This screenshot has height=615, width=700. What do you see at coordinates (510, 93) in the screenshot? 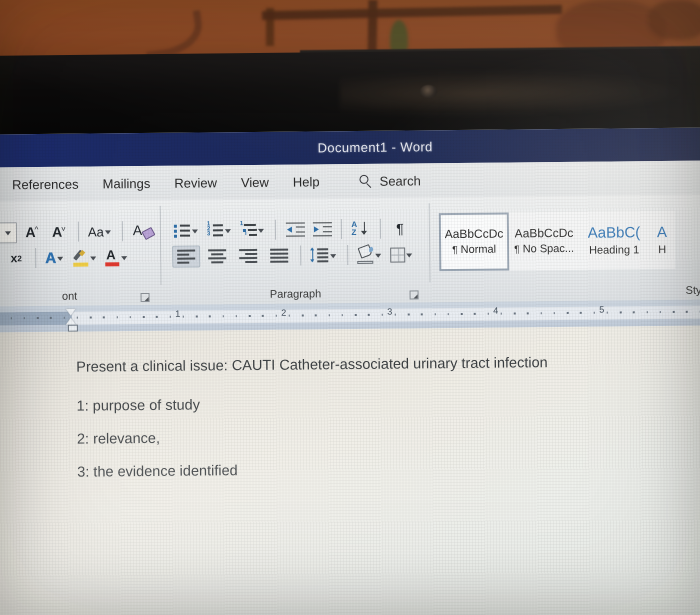
I see `bezel-sheen` at bounding box center [510, 93].